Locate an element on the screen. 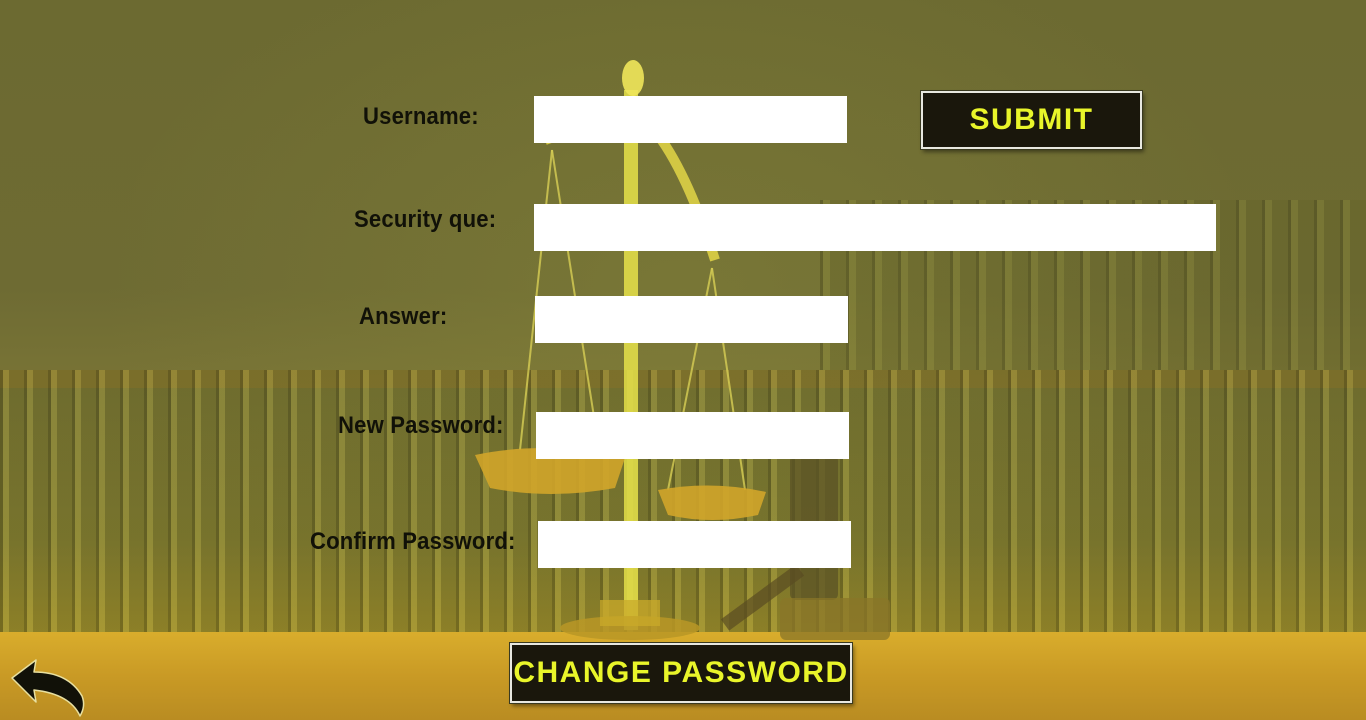 Image resolution: width=1366 pixels, height=720 pixels. confirm-password-input is located at coordinates (694, 544).